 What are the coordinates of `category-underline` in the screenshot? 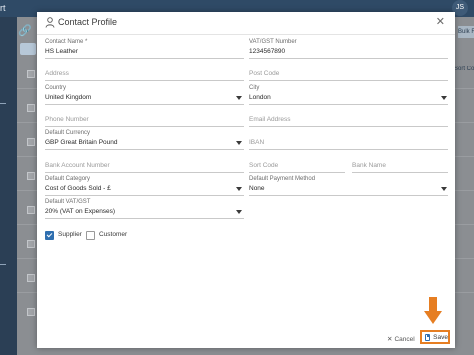 It's located at (144, 195).